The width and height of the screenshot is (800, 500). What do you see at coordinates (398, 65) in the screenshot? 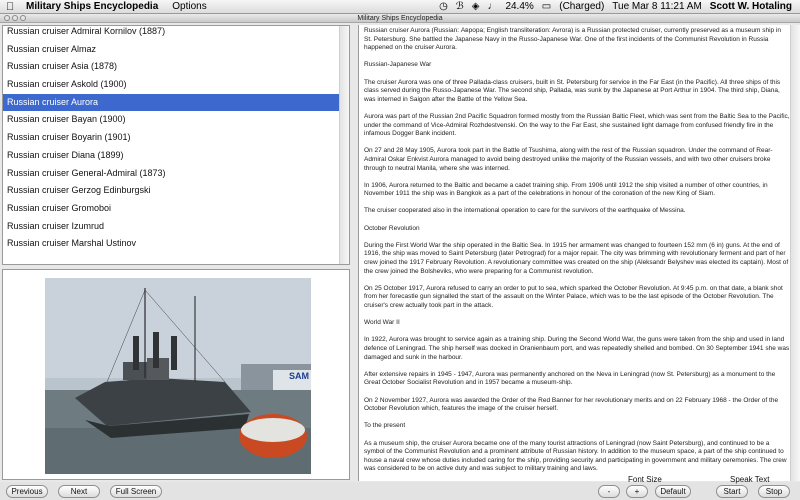
I see `article-paragraph: Russian-Japanese War` at bounding box center [398, 65].